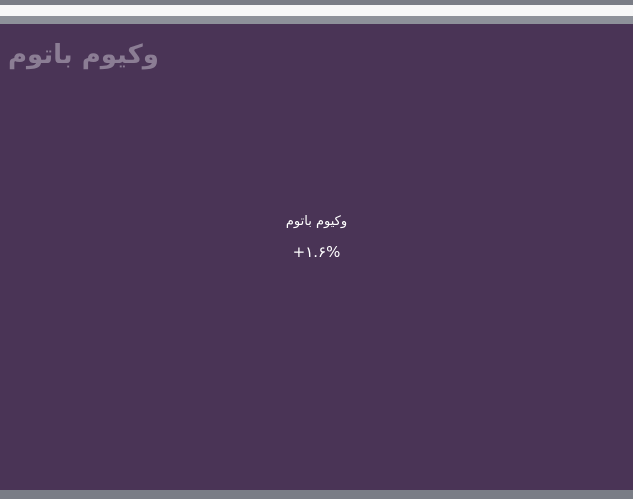 The width and height of the screenshot is (633, 499). What do you see at coordinates (316, 20) in the screenshot?
I see `header-gray-band` at bounding box center [316, 20].